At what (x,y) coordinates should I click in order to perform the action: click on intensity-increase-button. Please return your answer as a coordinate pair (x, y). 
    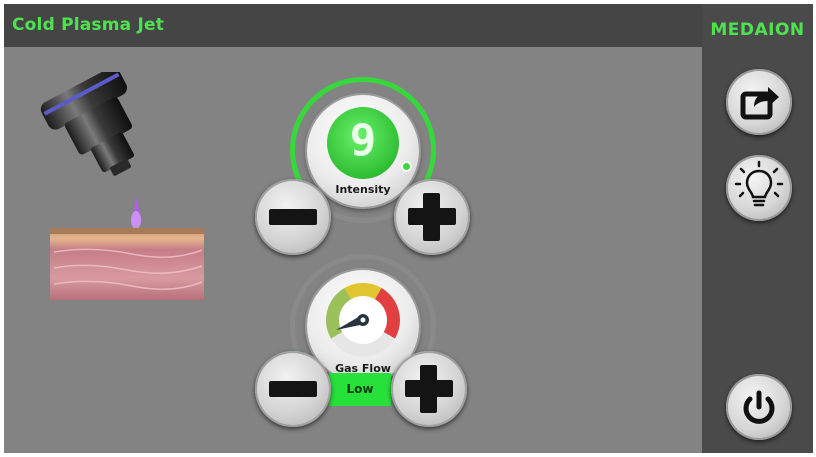
    Looking at the image, I should click on (432, 217).